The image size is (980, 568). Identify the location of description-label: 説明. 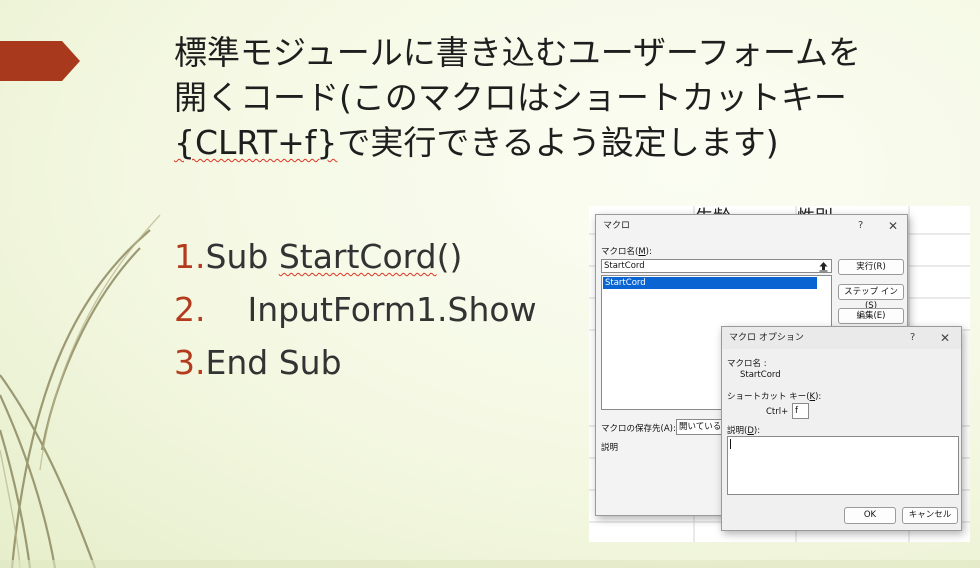
(610, 448).